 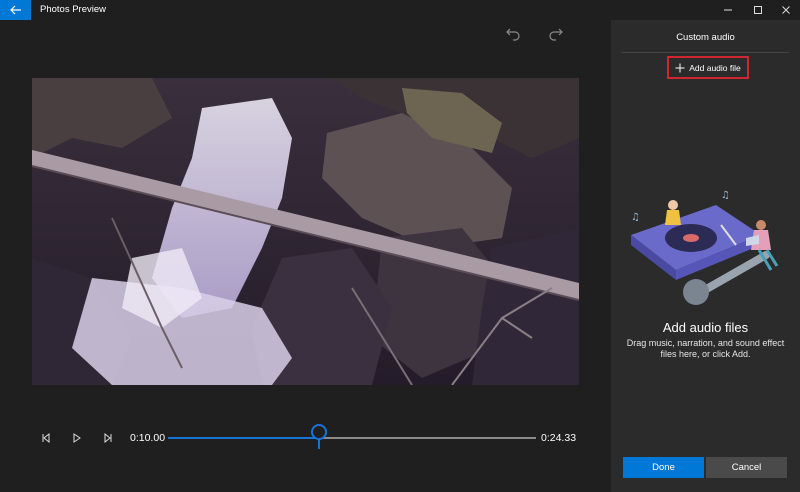 What do you see at coordinates (715, 67) in the screenshot?
I see `add-audio-file-label: Add audio file` at bounding box center [715, 67].